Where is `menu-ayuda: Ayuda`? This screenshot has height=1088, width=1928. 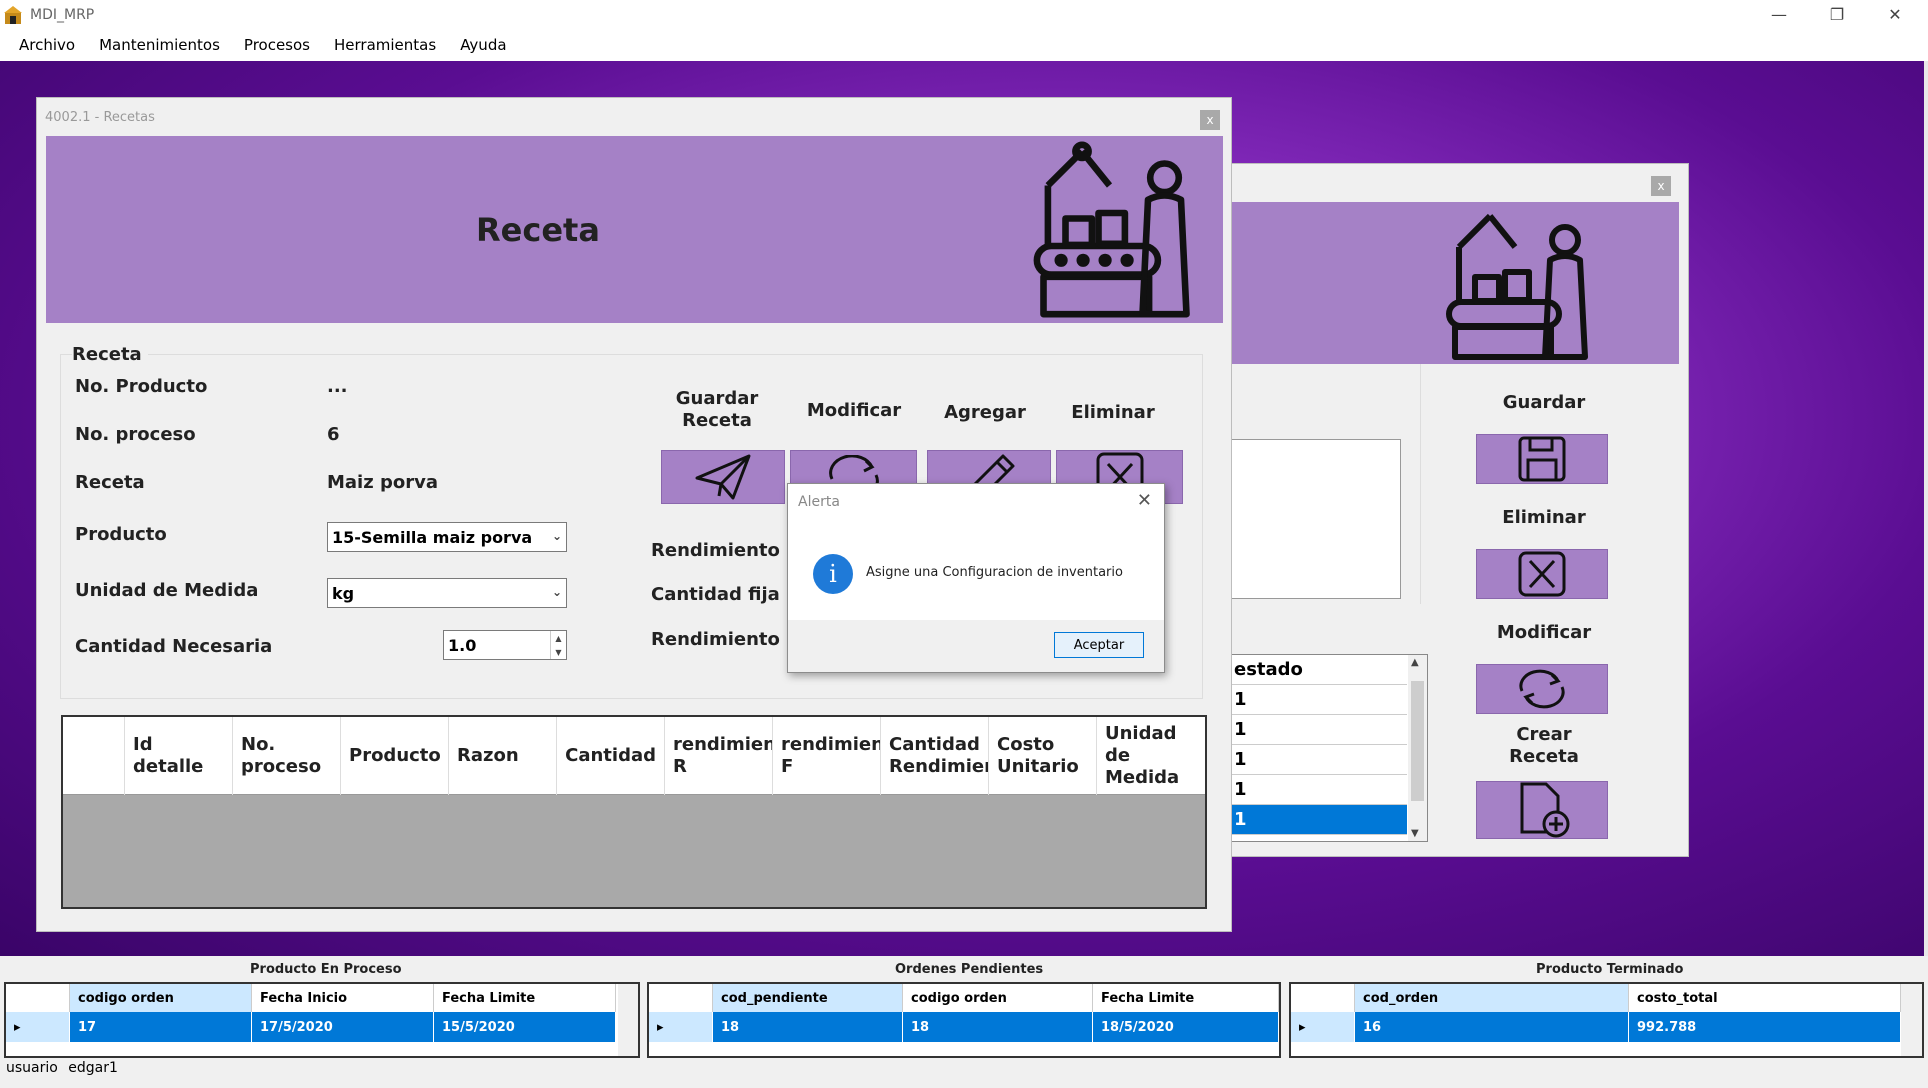 menu-ayuda: Ayuda is located at coordinates (483, 45).